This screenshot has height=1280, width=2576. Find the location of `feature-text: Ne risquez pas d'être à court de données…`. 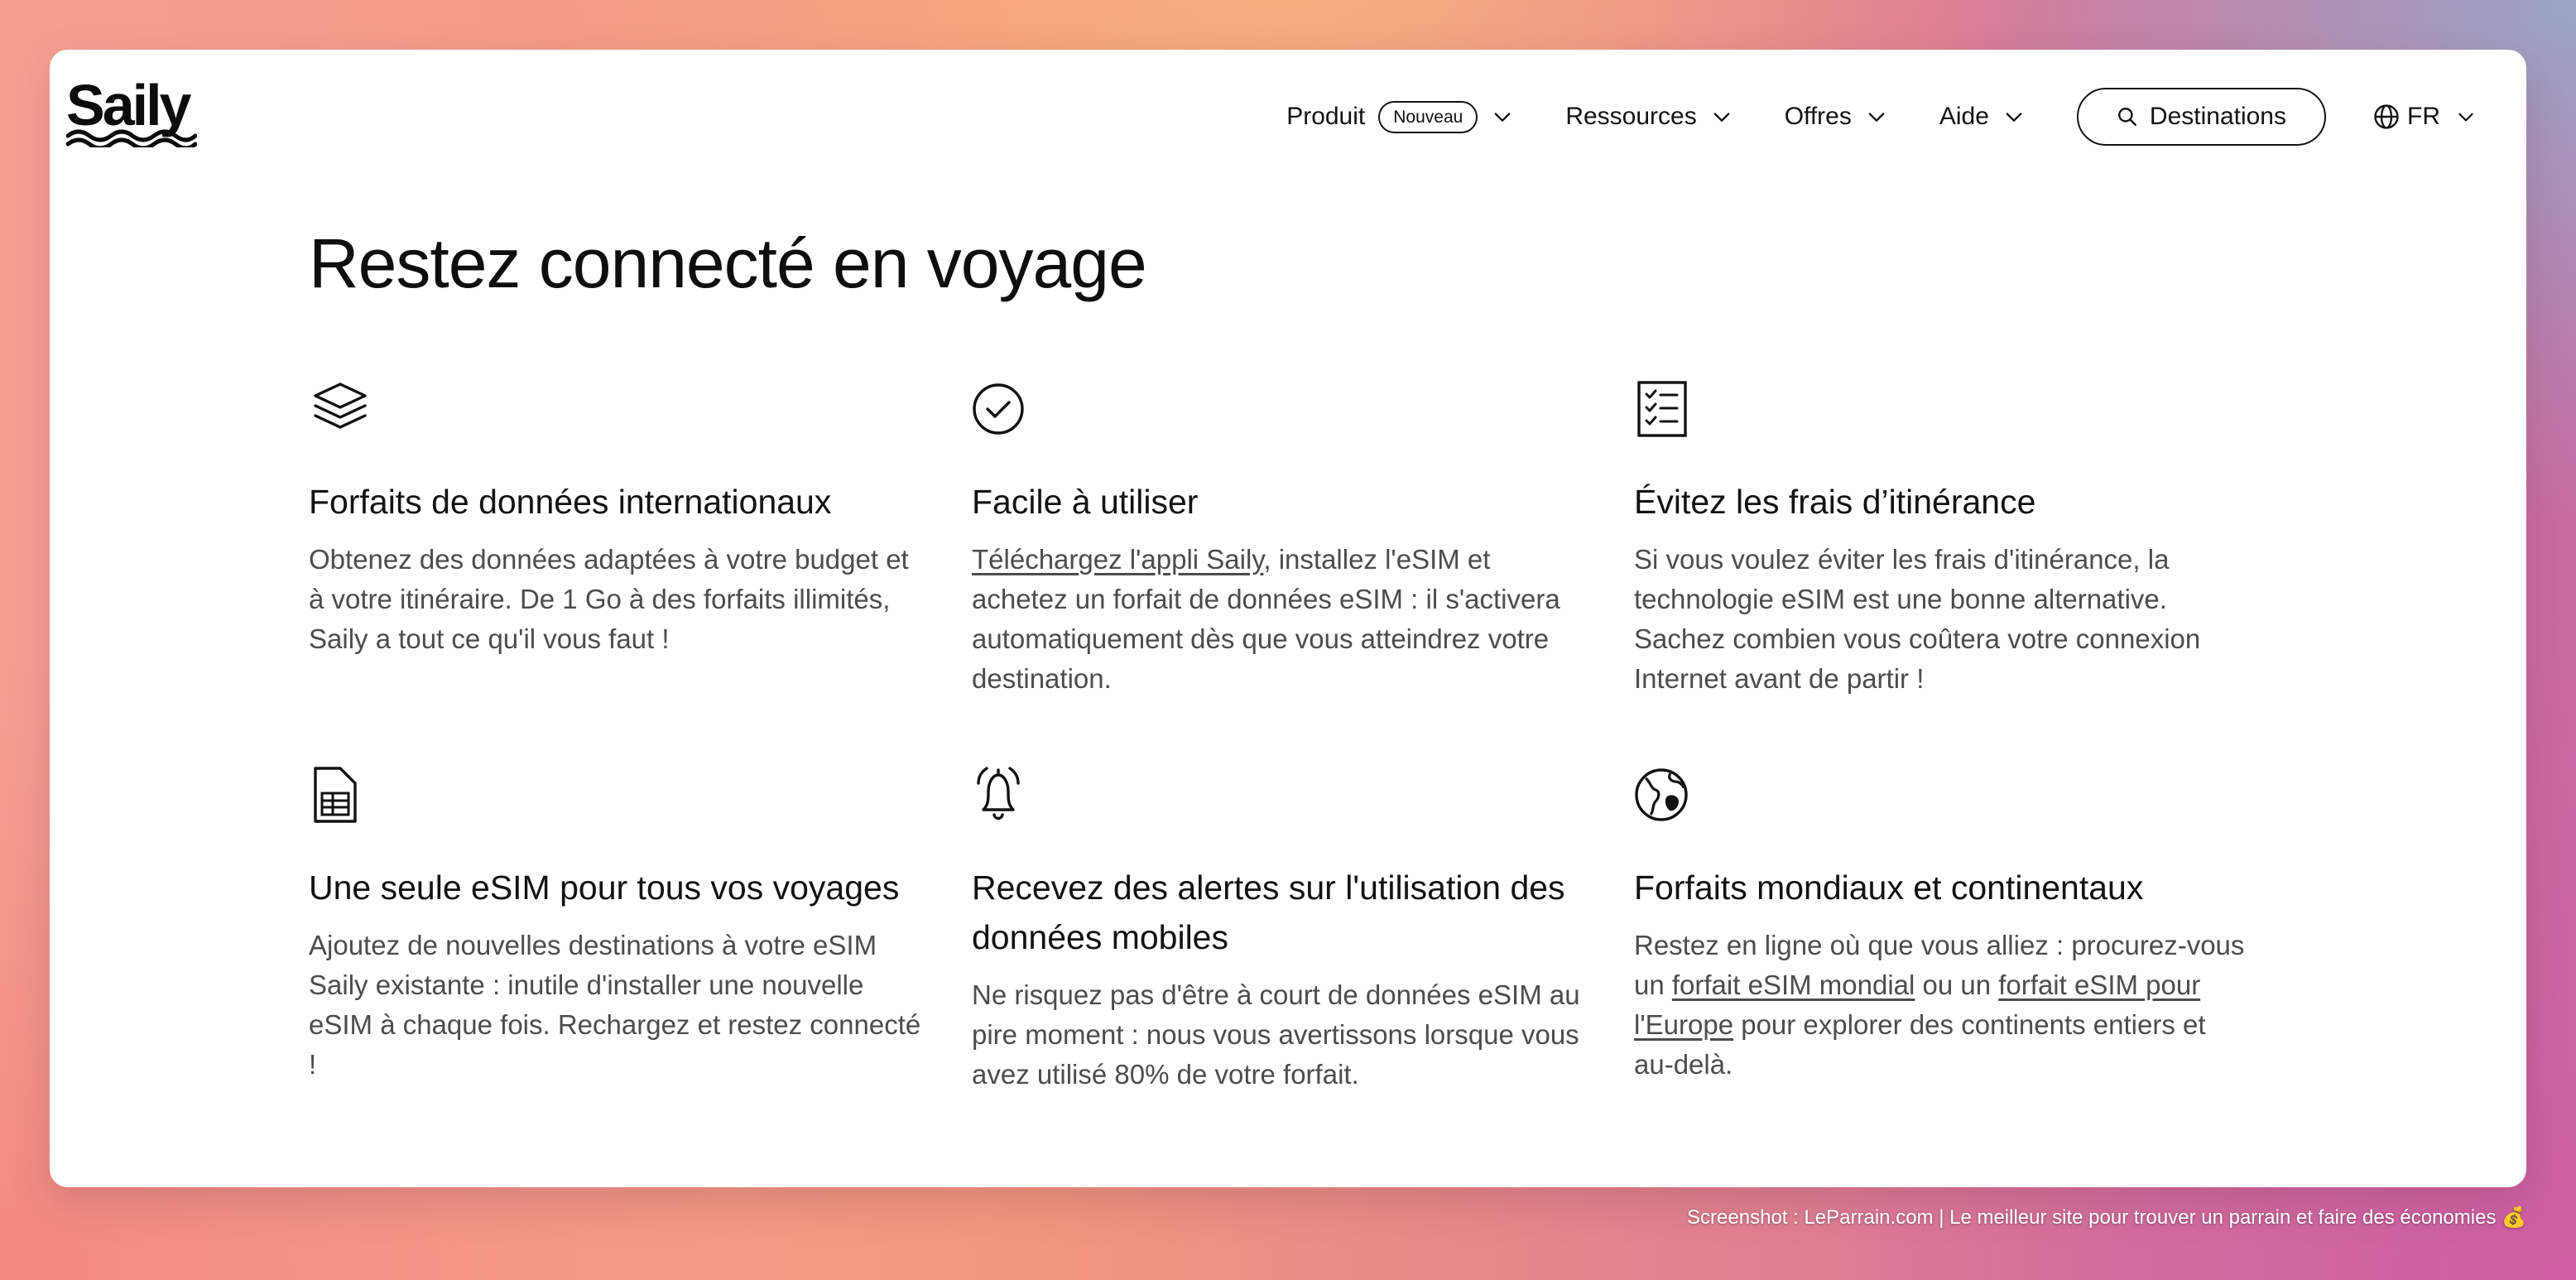

feature-text: Ne risquez pas d'être à court de données… is located at coordinates (1276, 1034).